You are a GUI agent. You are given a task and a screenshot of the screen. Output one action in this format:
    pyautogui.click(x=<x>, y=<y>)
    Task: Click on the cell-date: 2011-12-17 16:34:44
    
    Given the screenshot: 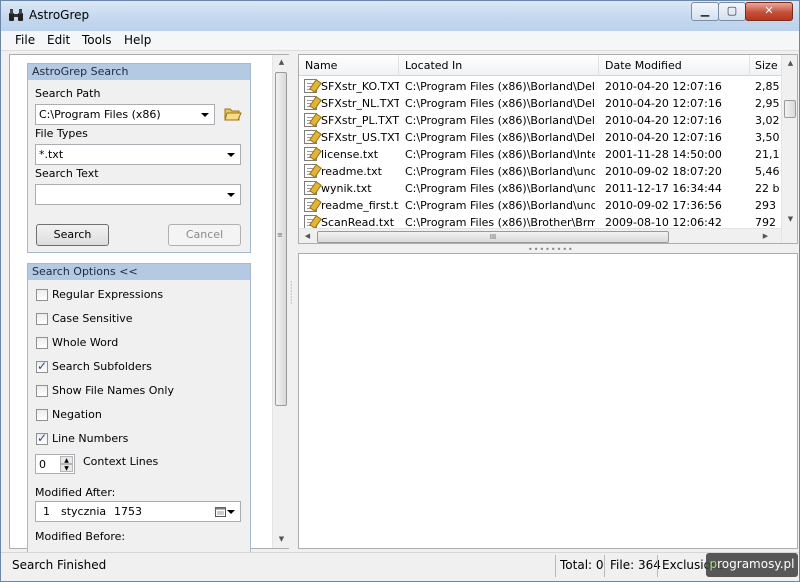 What is the action you would take?
    pyautogui.click(x=663, y=188)
    